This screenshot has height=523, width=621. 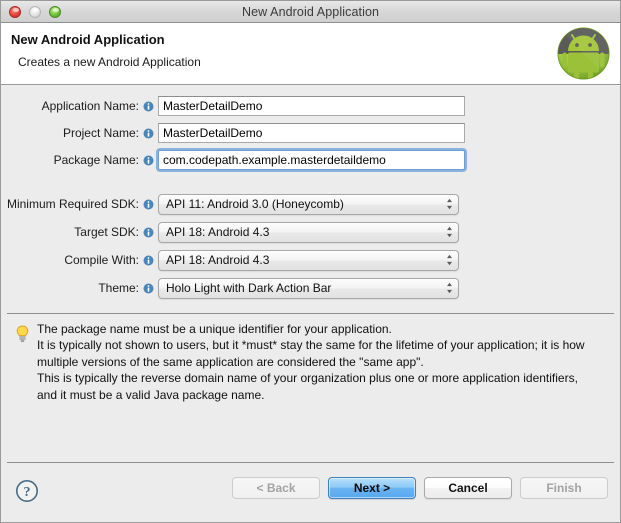 What do you see at coordinates (22, 334) in the screenshot?
I see `lightbulb-icon` at bounding box center [22, 334].